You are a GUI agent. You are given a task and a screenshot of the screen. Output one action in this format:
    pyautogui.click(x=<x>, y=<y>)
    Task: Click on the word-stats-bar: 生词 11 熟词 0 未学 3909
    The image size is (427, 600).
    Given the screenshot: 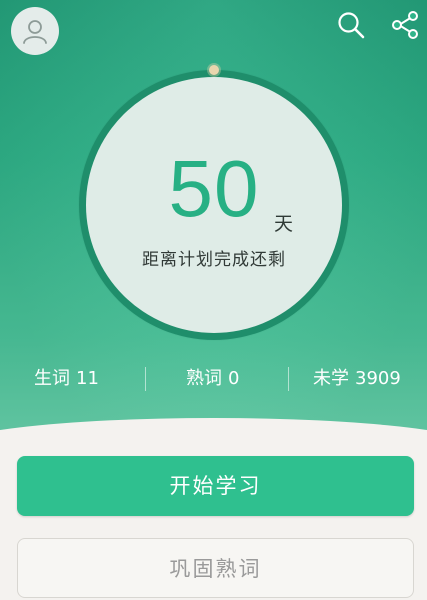 What is the action you would take?
    pyautogui.click(x=213, y=379)
    